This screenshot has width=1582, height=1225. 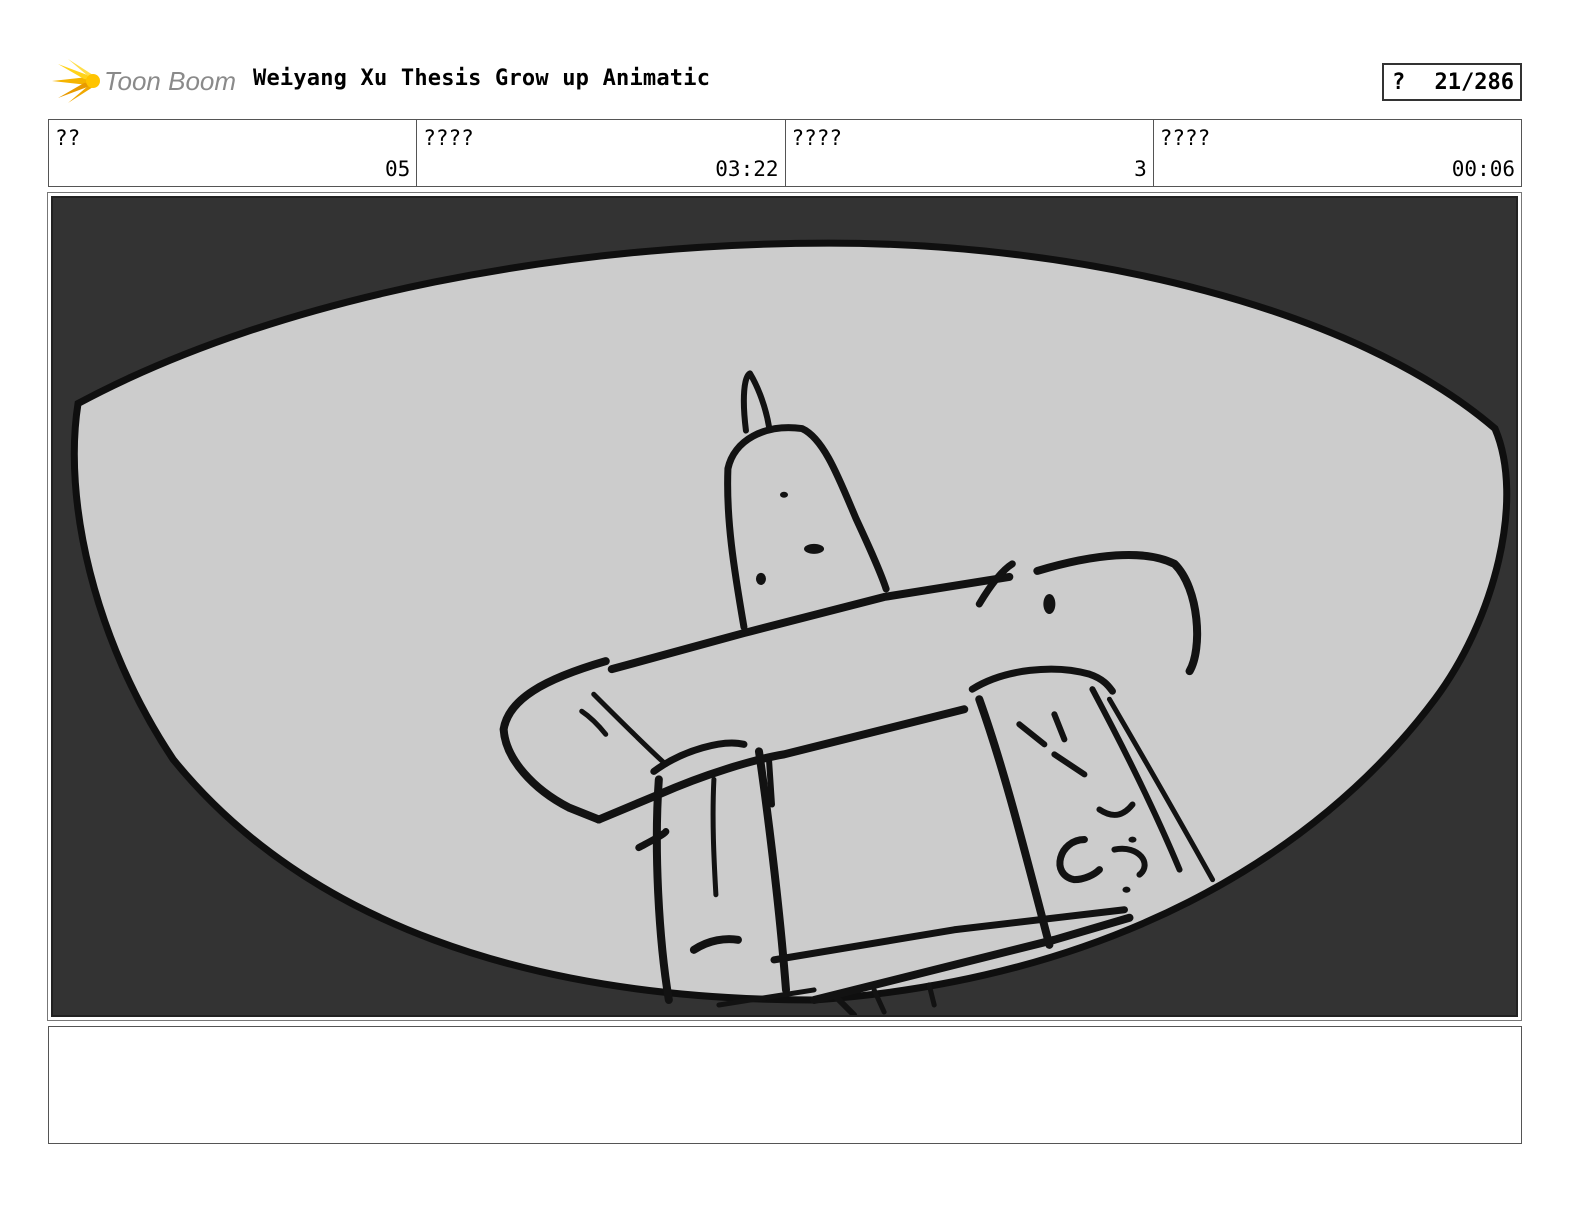 I want to click on info-value: 03:22, so click(x=747, y=169).